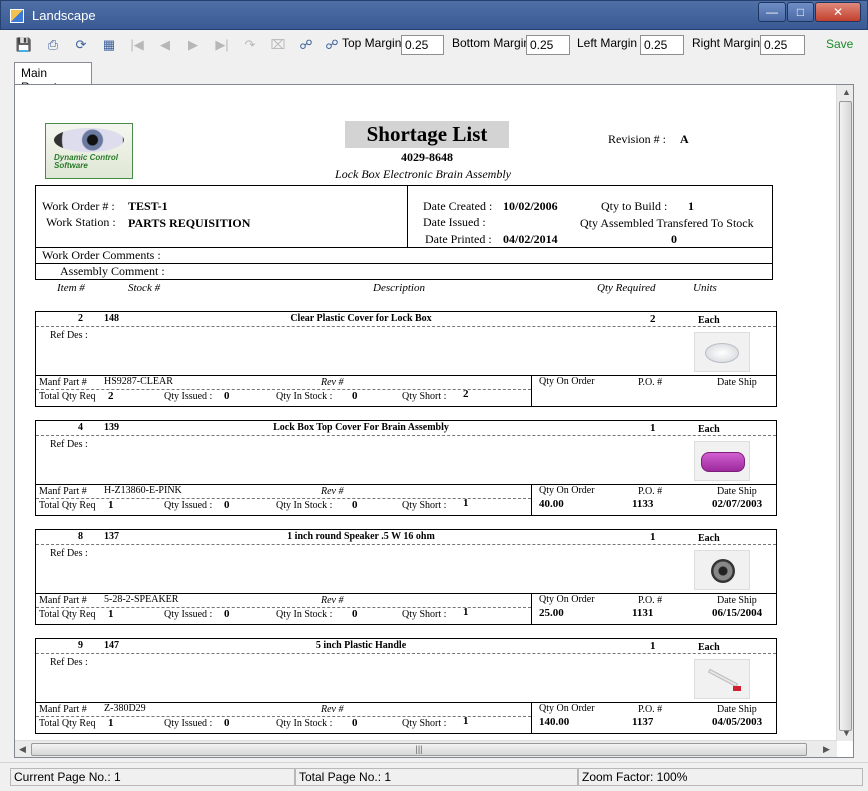  Describe the element at coordinates (839, 44) in the screenshot. I see `save-button: Save` at that location.